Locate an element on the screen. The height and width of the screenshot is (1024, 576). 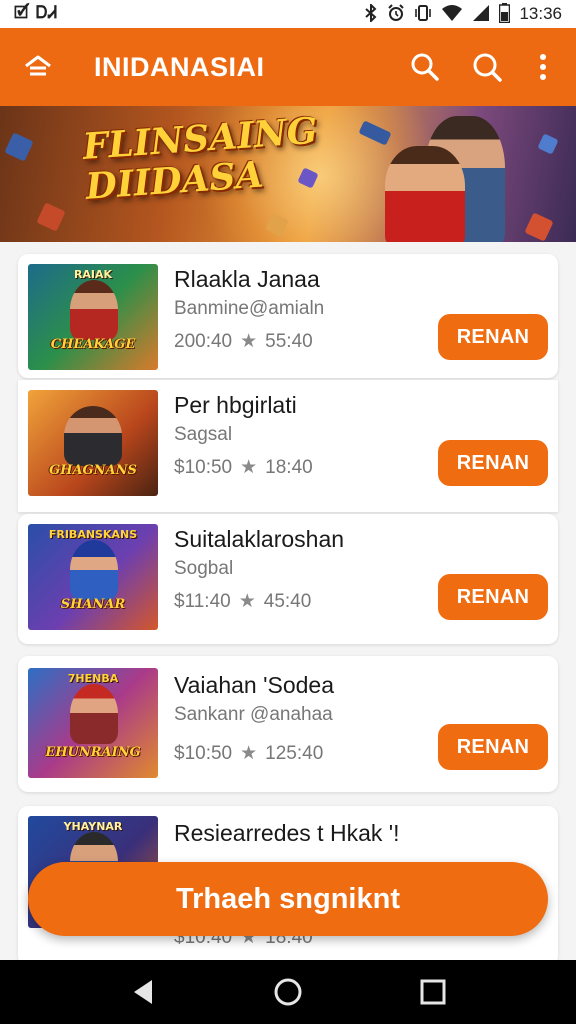
item-price: 200:40 is located at coordinates (203, 341).